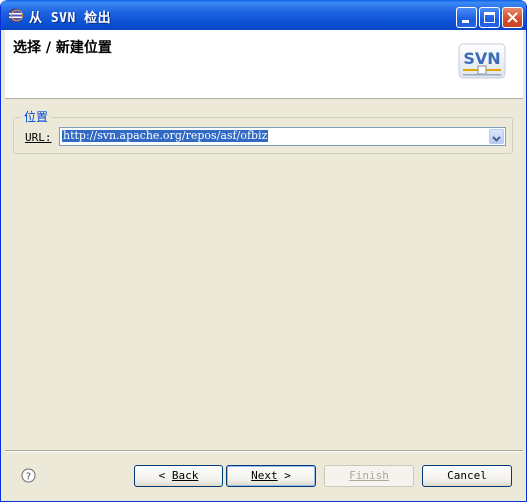 The height and width of the screenshot is (502, 527). What do you see at coordinates (264, 475) in the screenshot?
I see `next-label: Next` at bounding box center [264, 475].